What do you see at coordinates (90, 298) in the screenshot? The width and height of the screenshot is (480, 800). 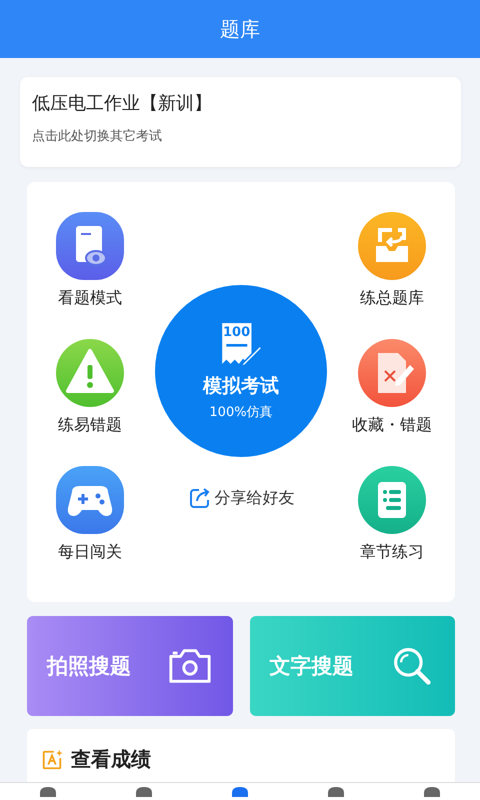 I see `mode-label: 看题模式` at bounding box center [90, 298].